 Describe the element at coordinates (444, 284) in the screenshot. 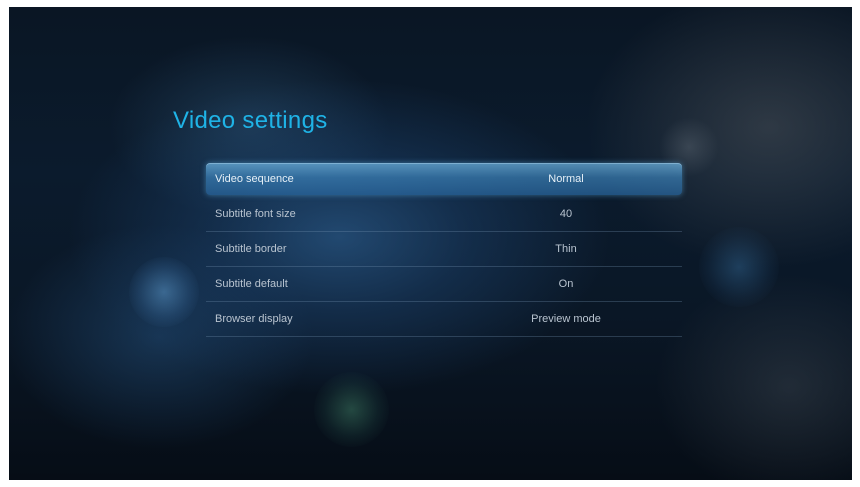

I see `setting-row-subtitle-default: Subtitle default On` at that location.